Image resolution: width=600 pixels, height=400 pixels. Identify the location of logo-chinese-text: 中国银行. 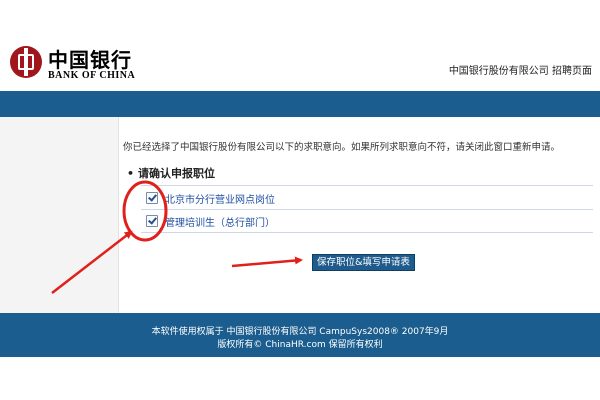
(90, 60).